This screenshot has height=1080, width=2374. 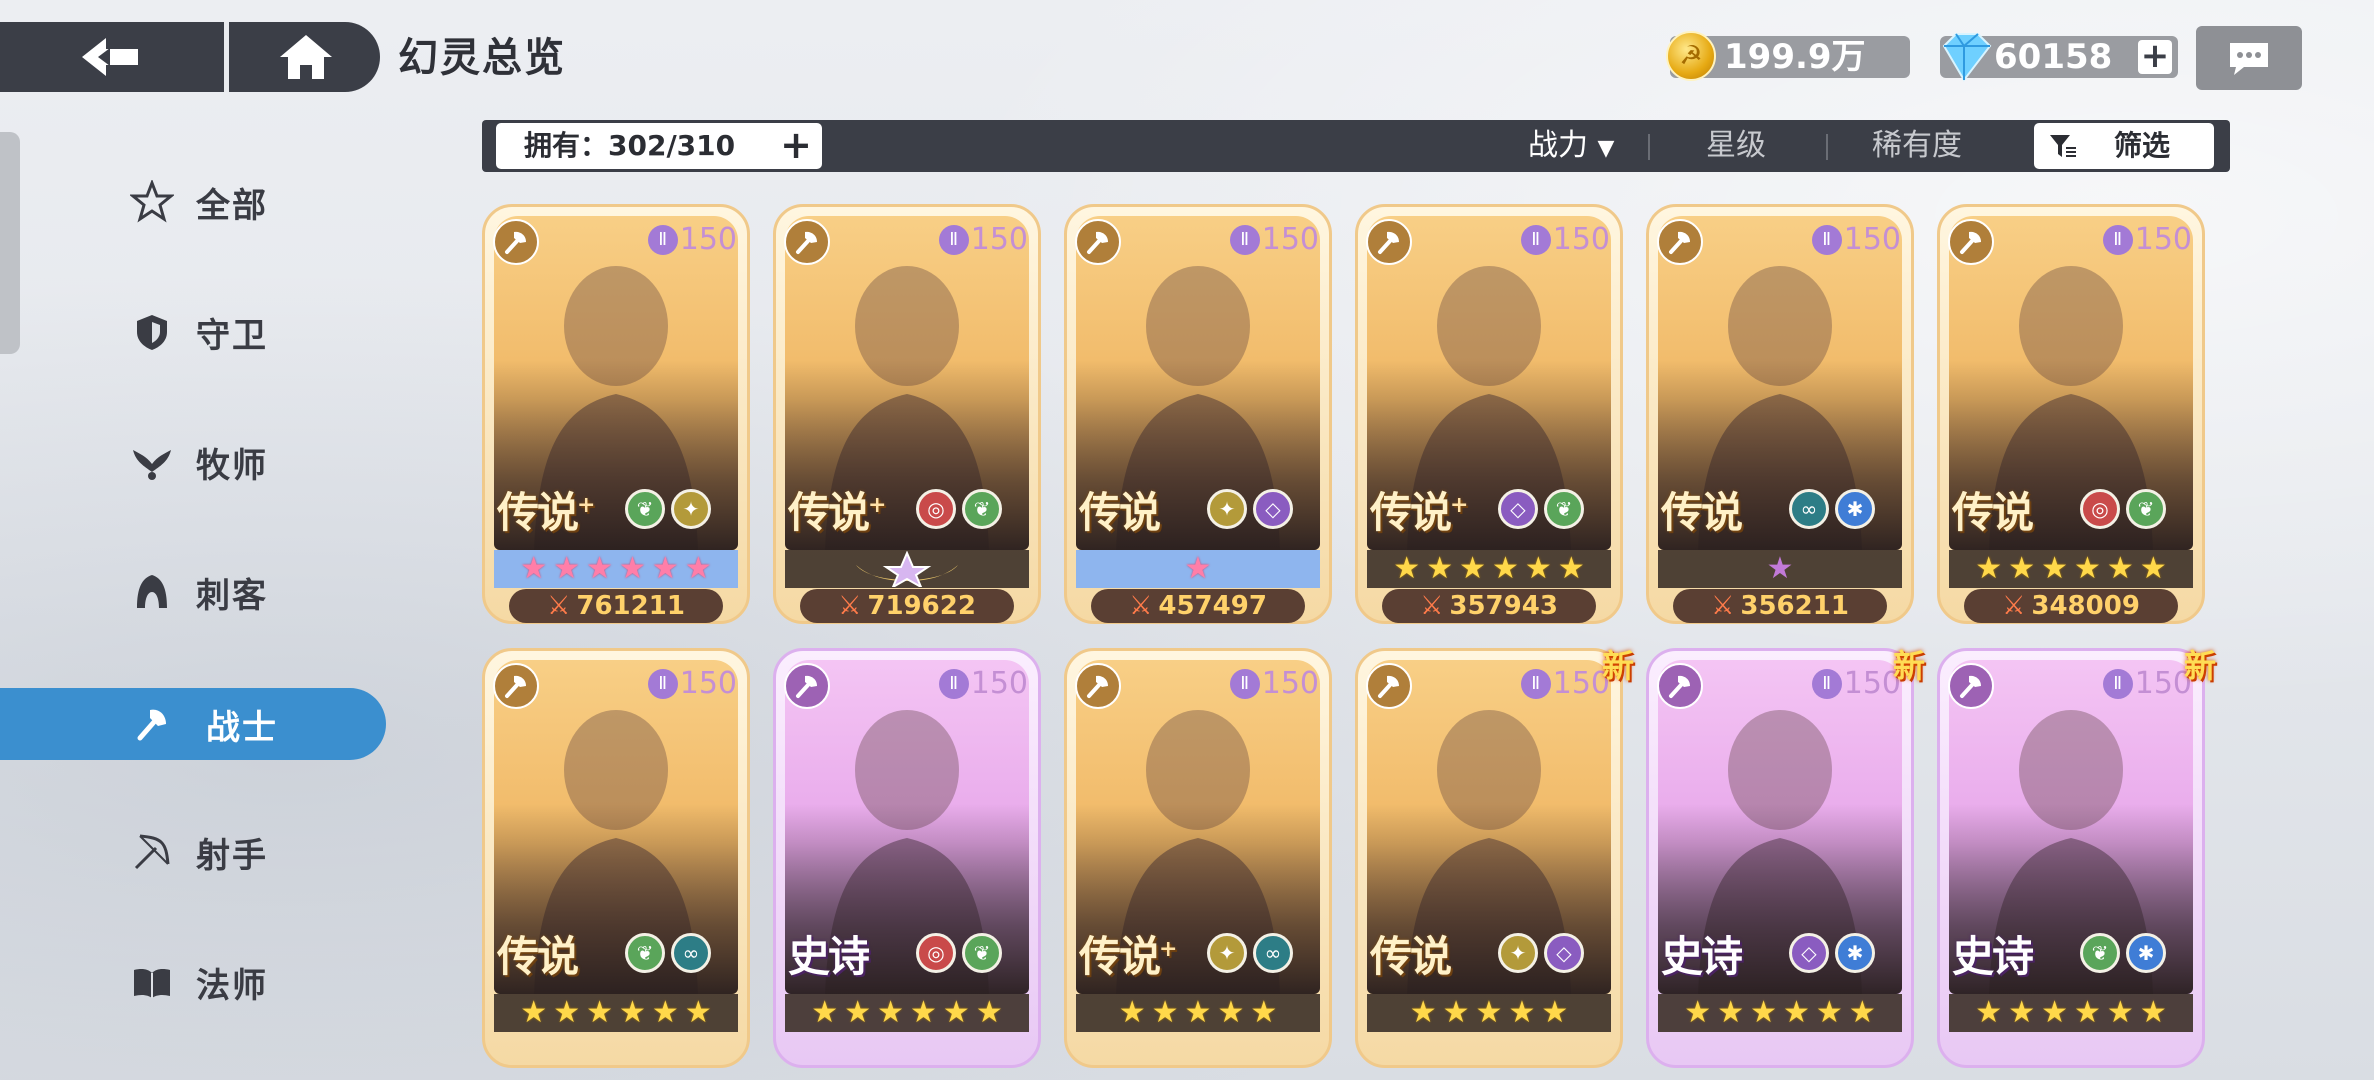 What do you see at coordinates (2142, 145) in the screenshot?
I see `filter-label: 筛选` at bounding box center [2142, 145].